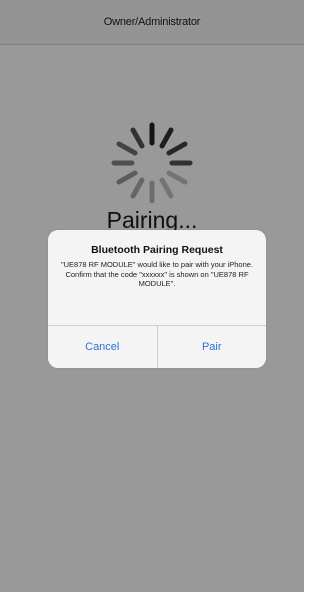  I want to click on alert-actions: Cancel Pair, so click(157, 346).